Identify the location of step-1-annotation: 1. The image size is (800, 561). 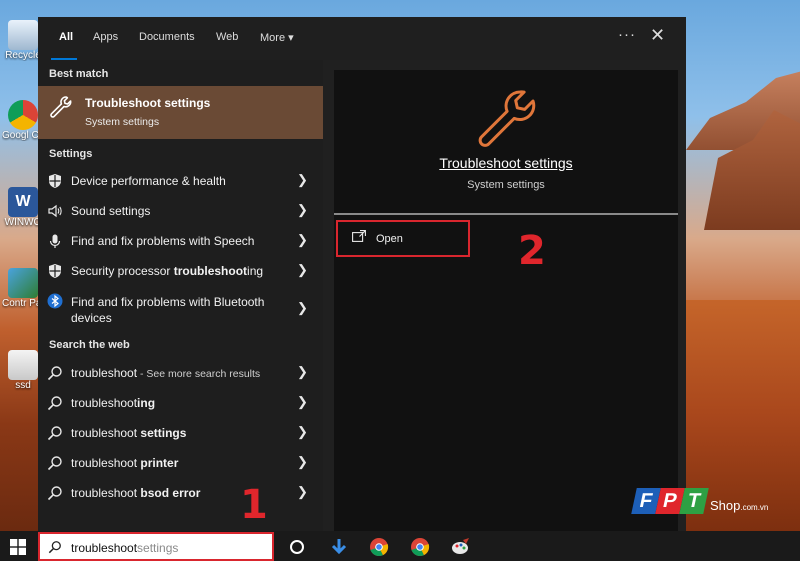
(254, 505).